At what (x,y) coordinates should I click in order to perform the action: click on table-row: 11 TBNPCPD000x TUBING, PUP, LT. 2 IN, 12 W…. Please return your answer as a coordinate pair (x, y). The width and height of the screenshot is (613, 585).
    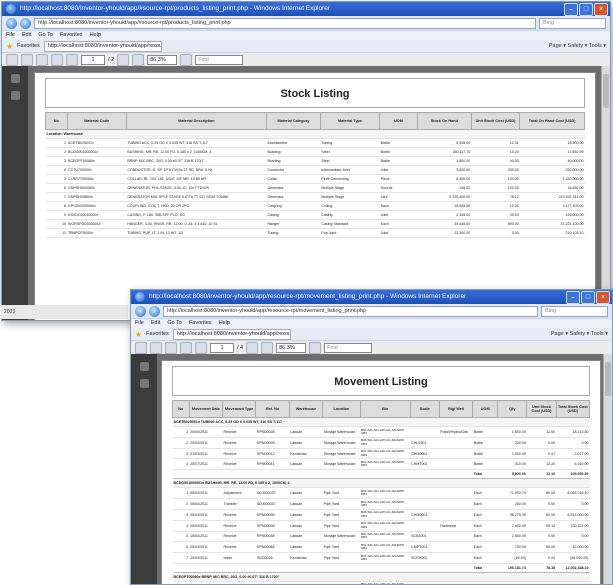
    Looking at the image, I should click on (315, 233).